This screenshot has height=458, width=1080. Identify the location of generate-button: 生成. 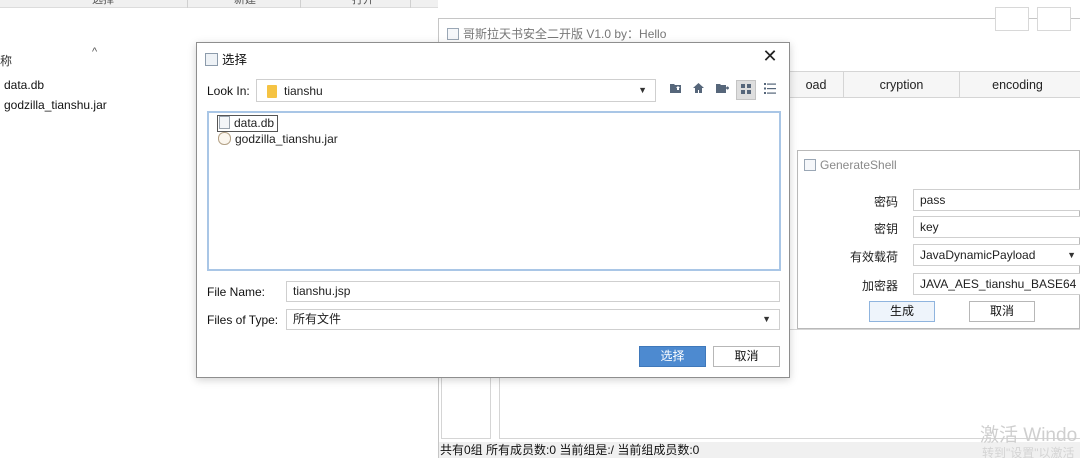
(902, 311).